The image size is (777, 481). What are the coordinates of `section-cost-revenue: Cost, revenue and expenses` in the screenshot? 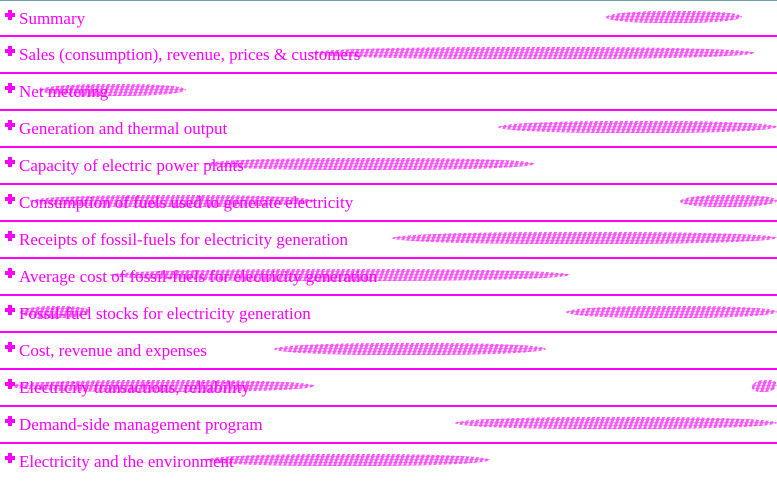 It's located at (388, 351).